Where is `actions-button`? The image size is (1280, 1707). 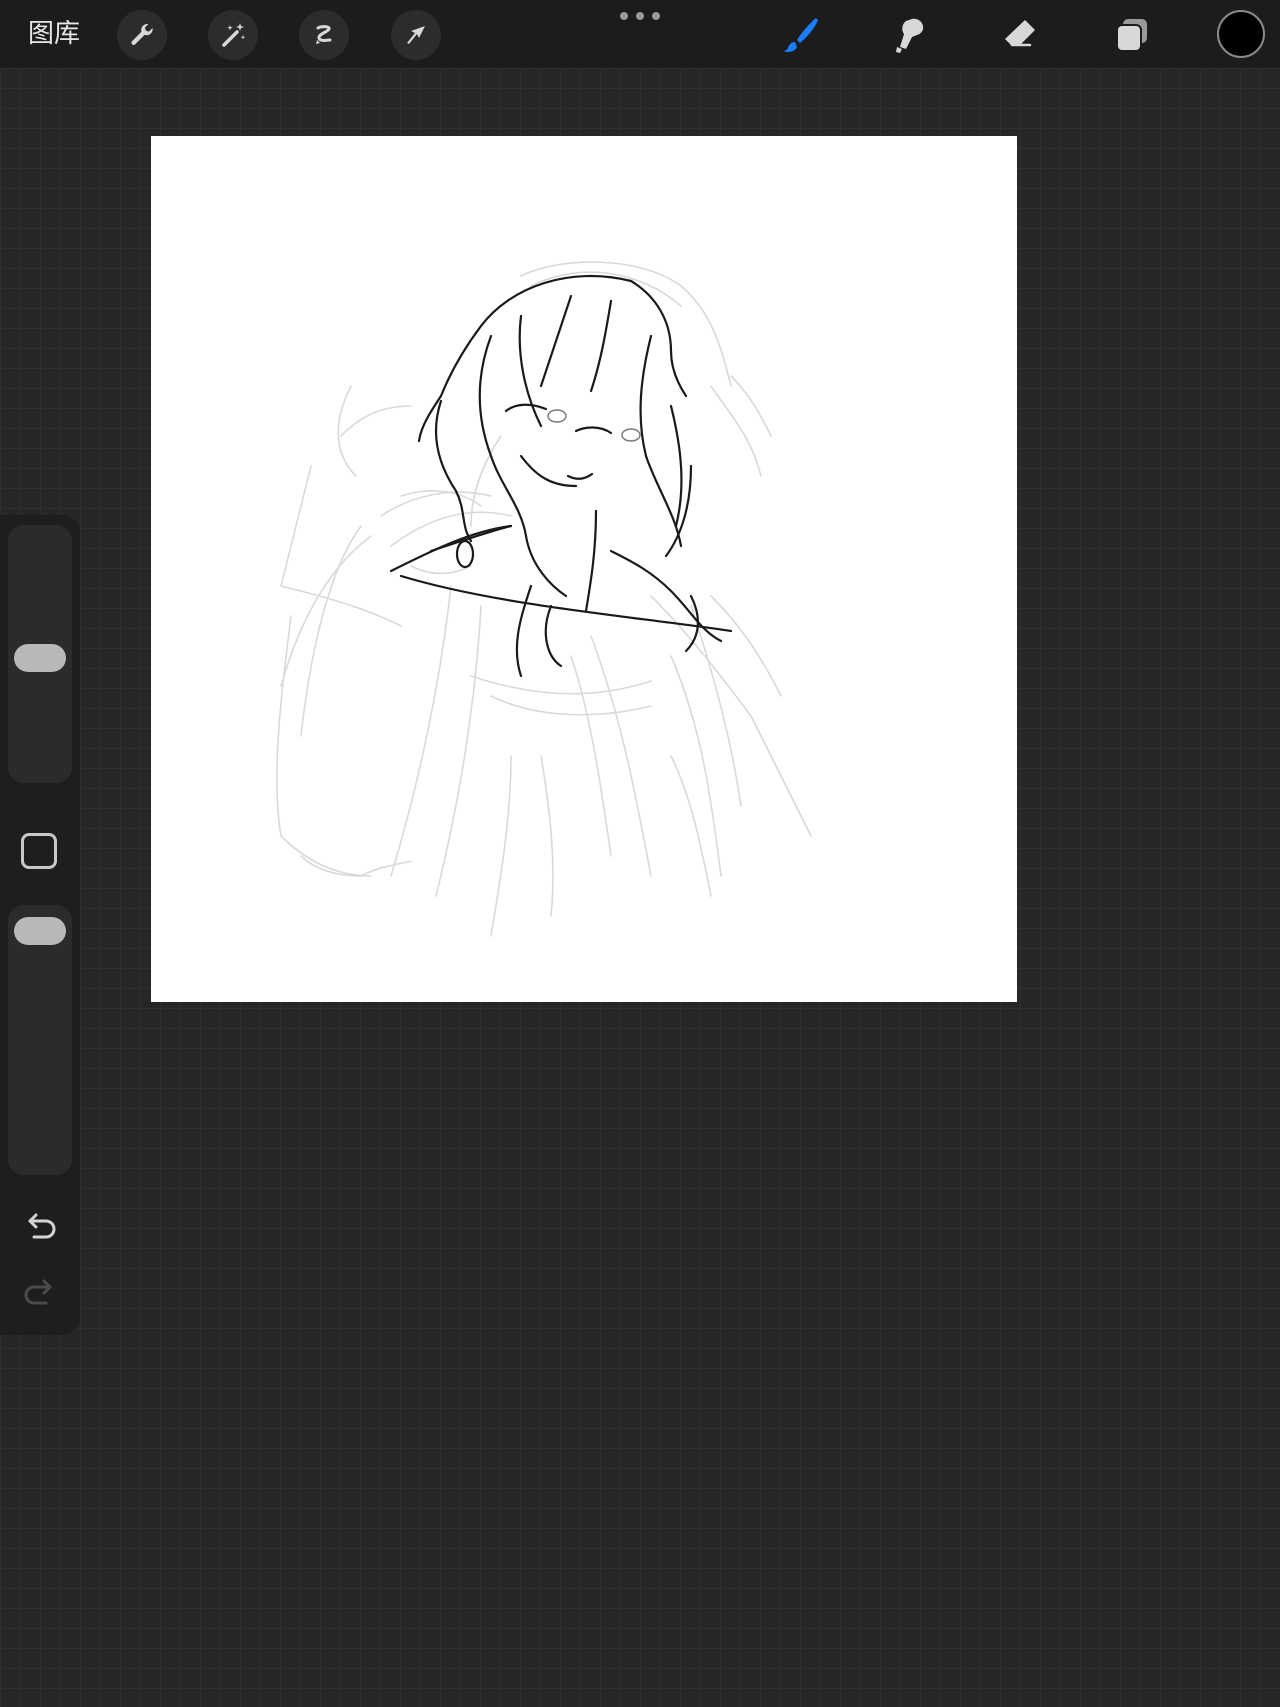 actions-button is located at coordinates (142, 35).